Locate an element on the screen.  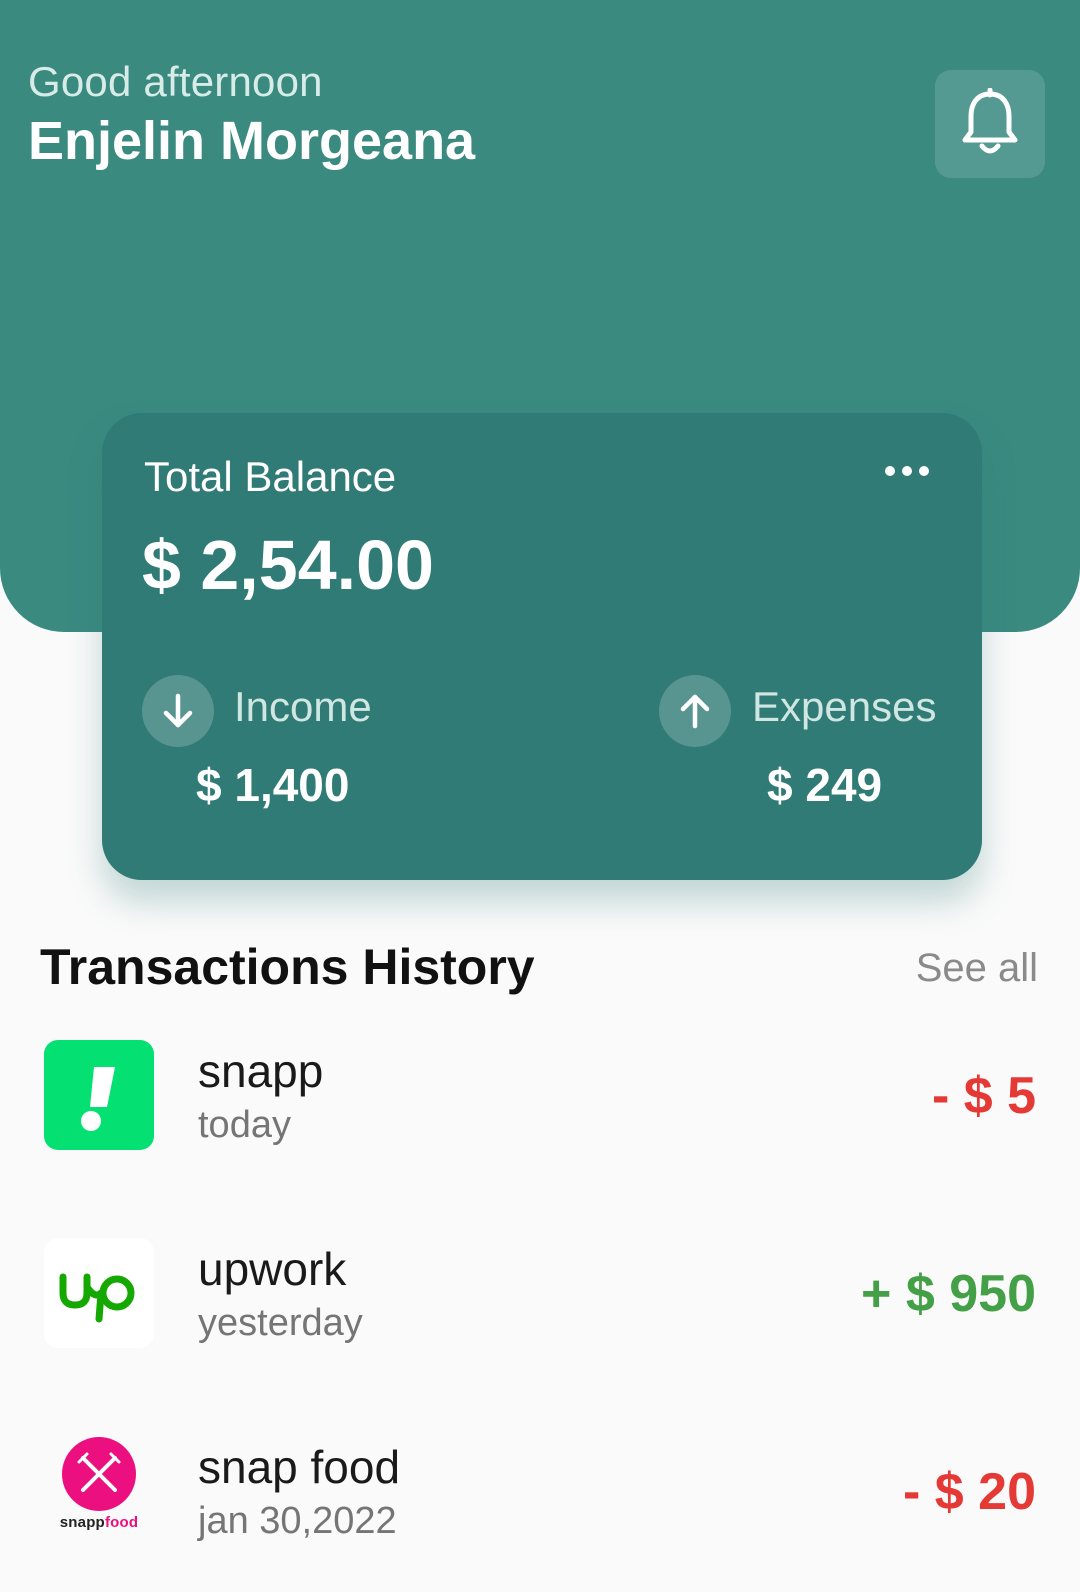
transaction-date: jan 30,2022 is located at coordinates (297, 1521).